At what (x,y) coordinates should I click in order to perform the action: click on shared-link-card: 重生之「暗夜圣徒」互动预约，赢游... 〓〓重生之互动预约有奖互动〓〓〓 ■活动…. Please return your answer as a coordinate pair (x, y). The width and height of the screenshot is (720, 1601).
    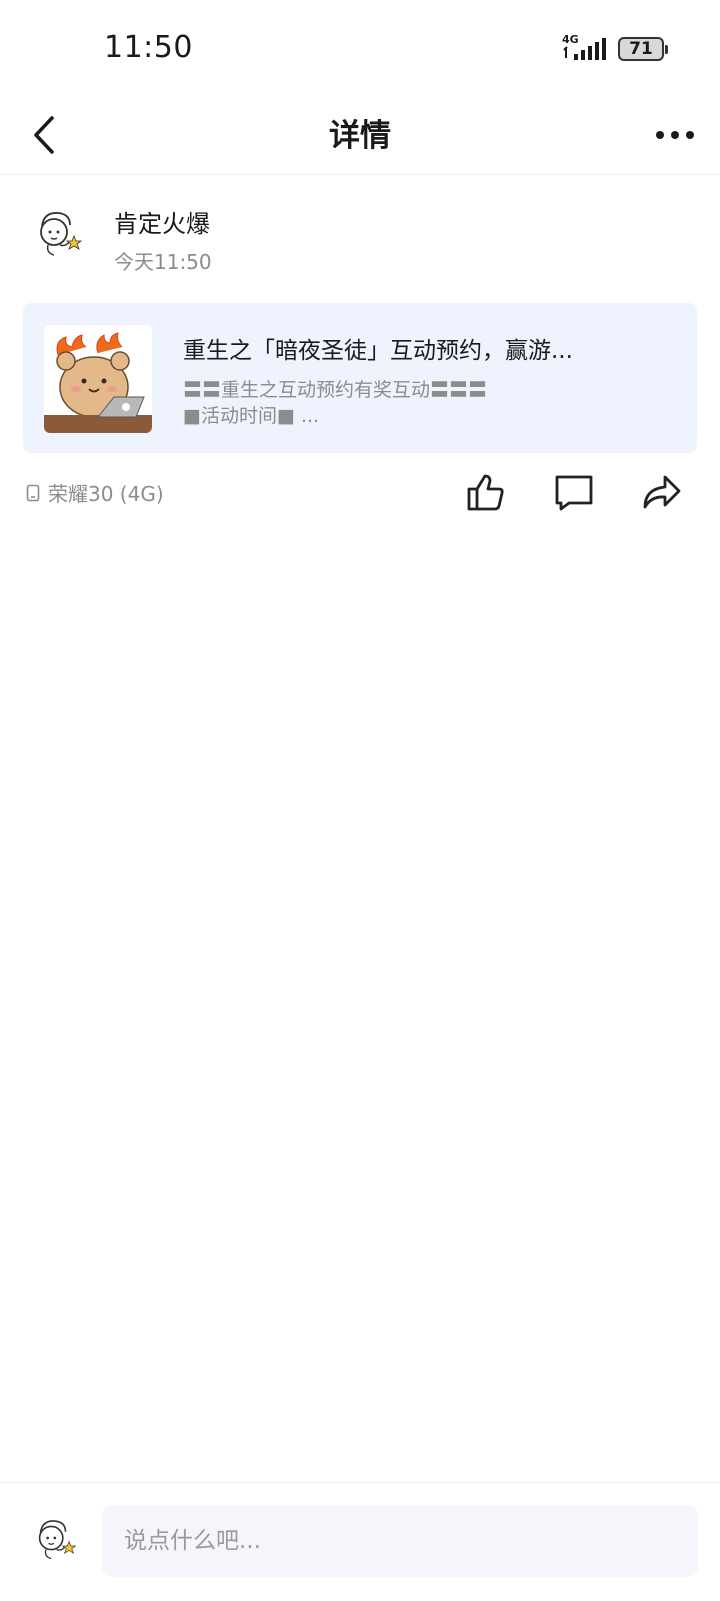
    Looking at the image, I should click on (360, 378).